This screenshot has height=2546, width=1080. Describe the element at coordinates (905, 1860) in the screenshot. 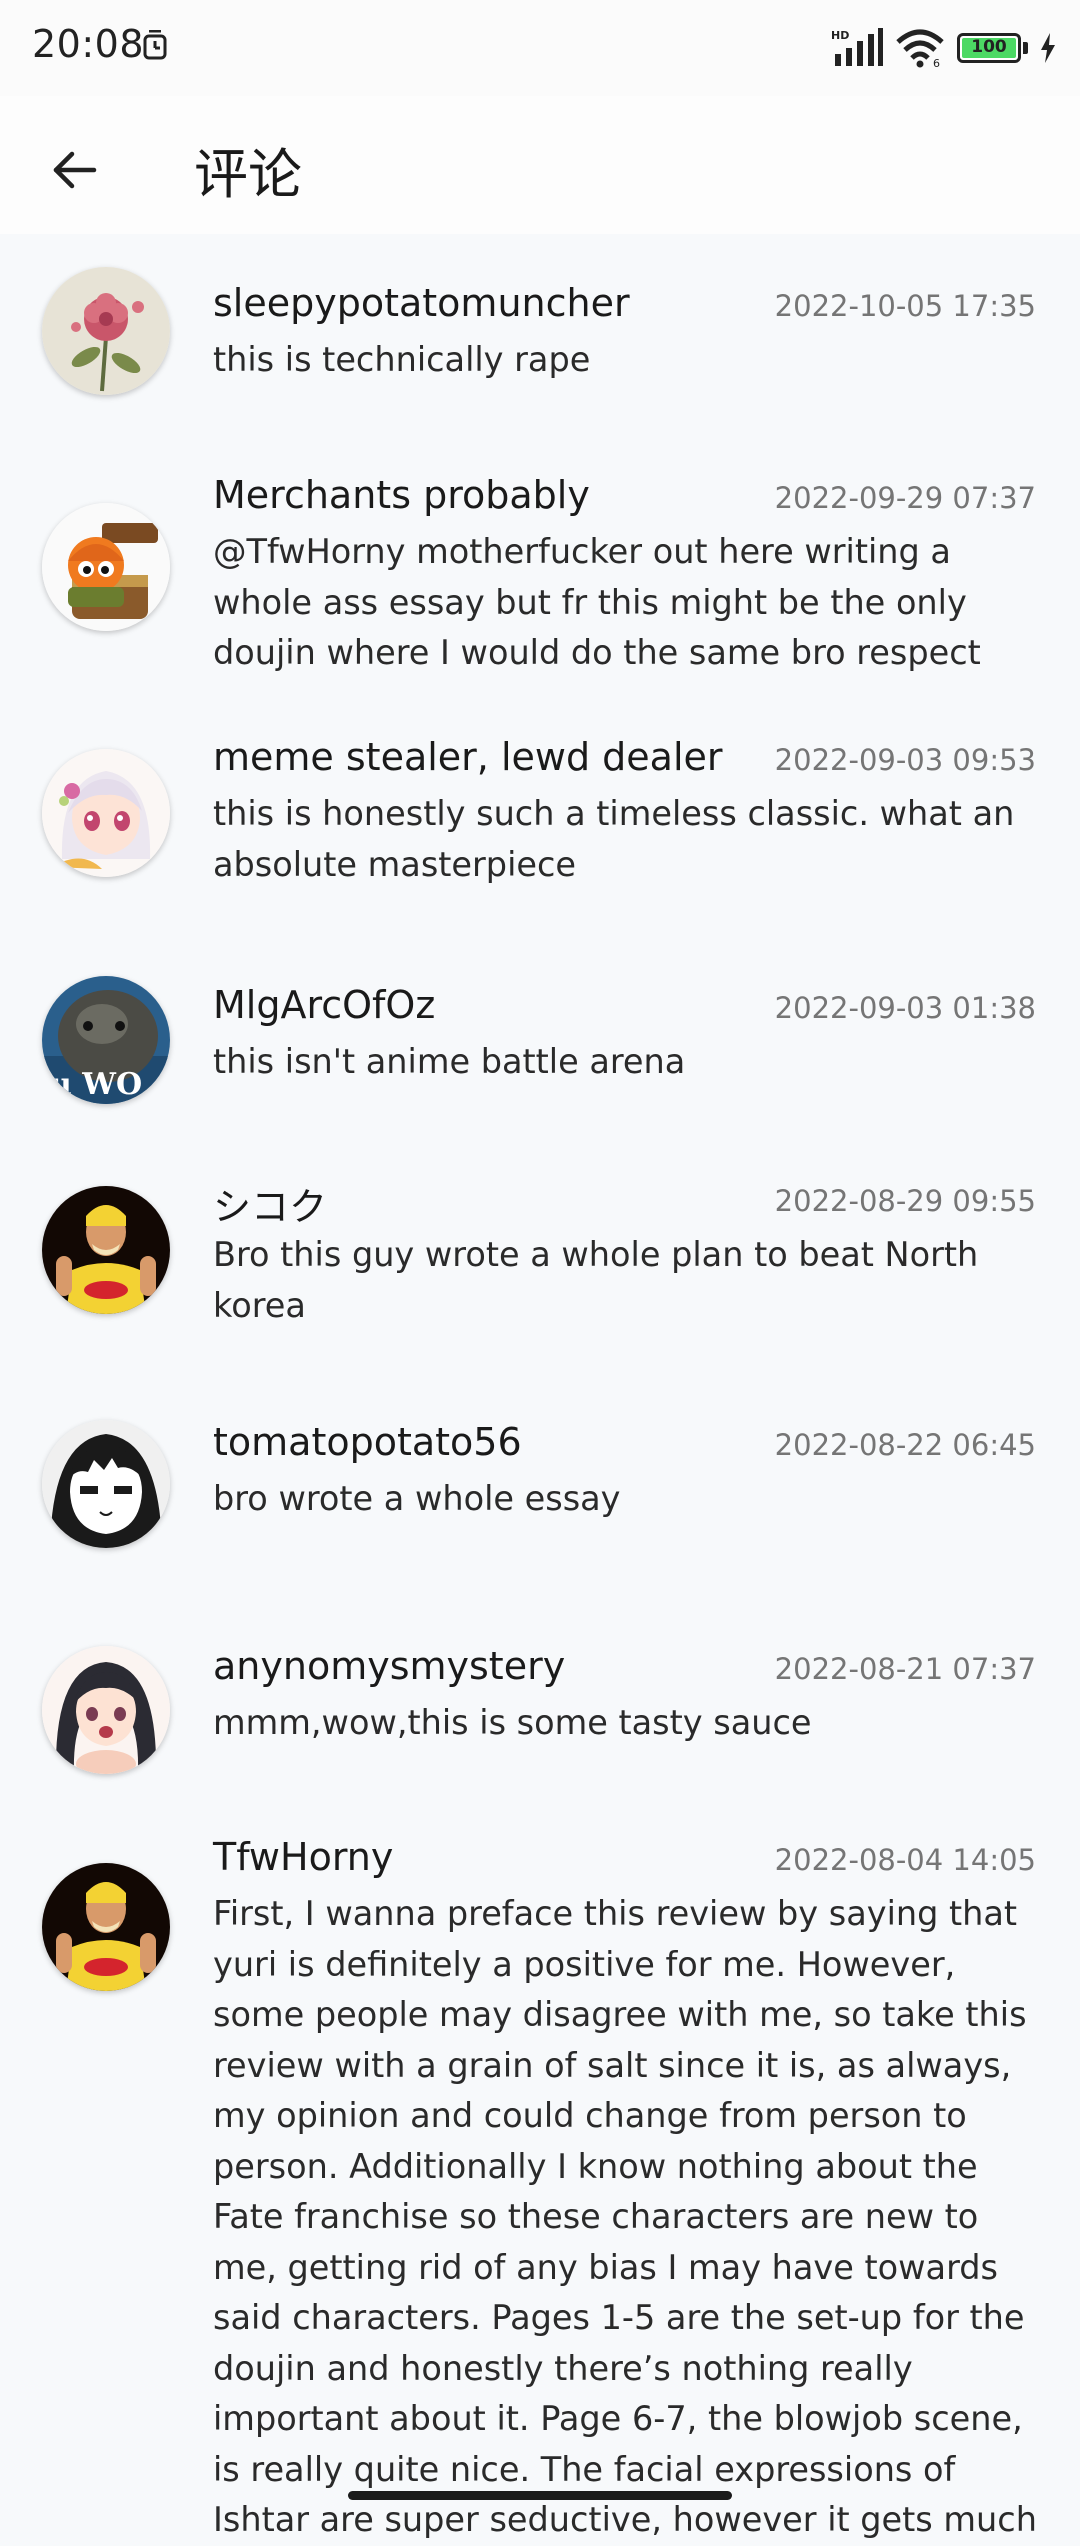

I see `comment-date: 2022-08-04 14:05` at that location.